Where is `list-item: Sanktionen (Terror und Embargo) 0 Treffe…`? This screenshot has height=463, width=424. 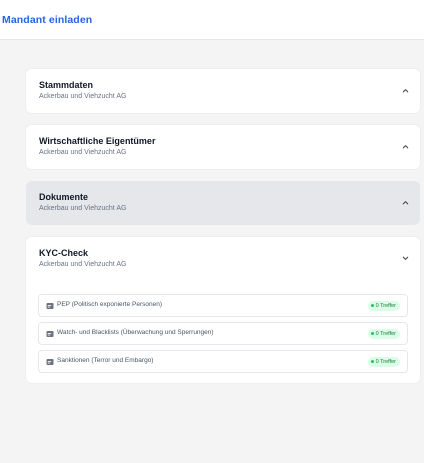
list-item: Sanktionen (Terror und Embargo) 0 Treffe… is located at coordinates (223, 361).